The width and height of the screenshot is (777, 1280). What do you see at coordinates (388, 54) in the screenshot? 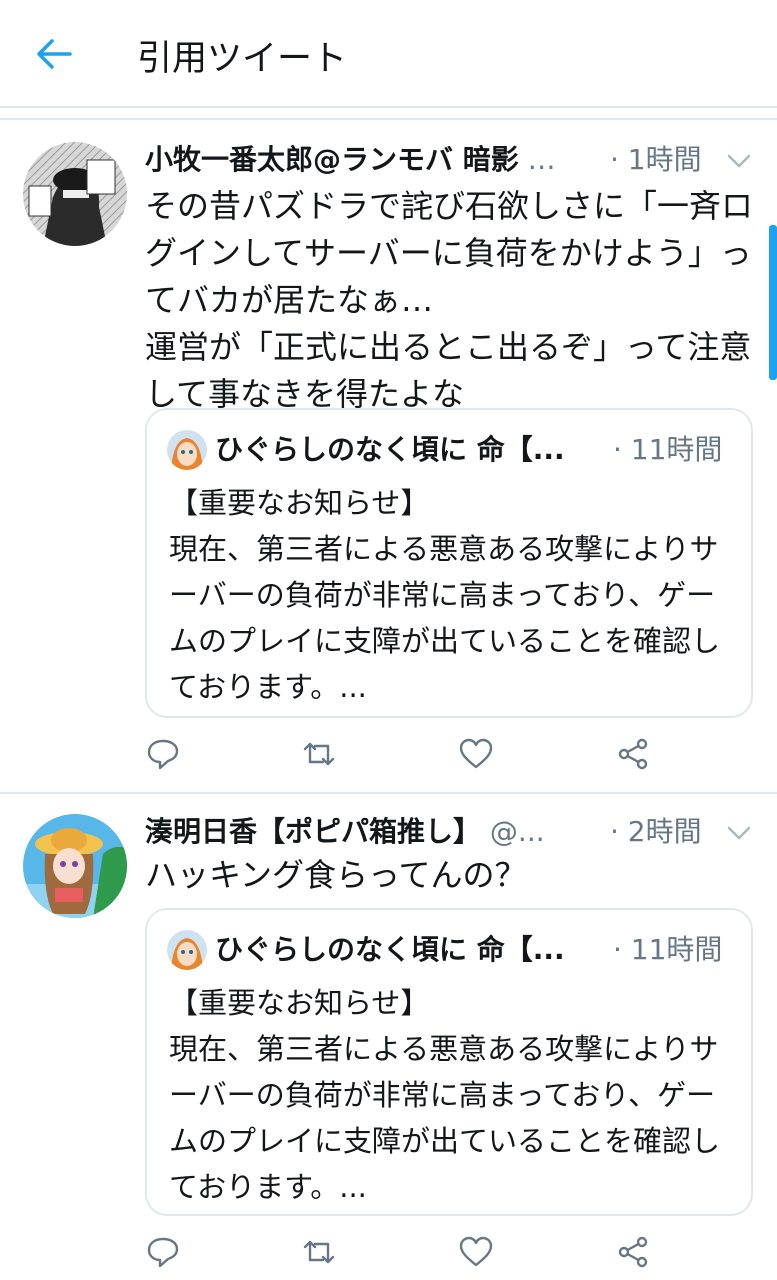
I see `top-bar: 引用ツイート` at bounding box center [388, 54].